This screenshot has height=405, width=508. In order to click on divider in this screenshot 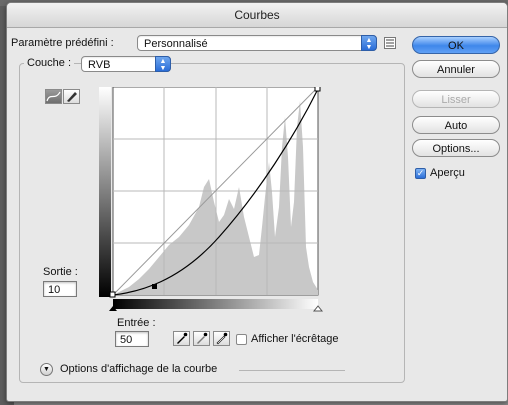, I will do `click(292, 370)`.